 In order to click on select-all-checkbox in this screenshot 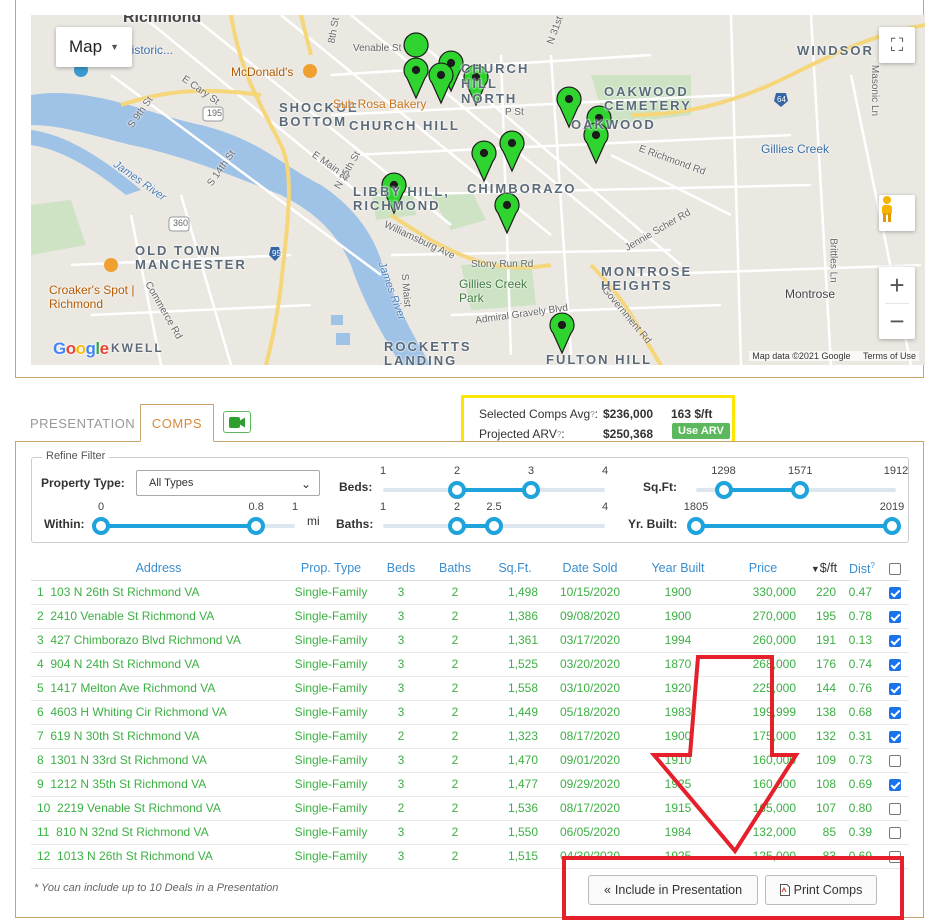, I will do `click(894, 568)`.